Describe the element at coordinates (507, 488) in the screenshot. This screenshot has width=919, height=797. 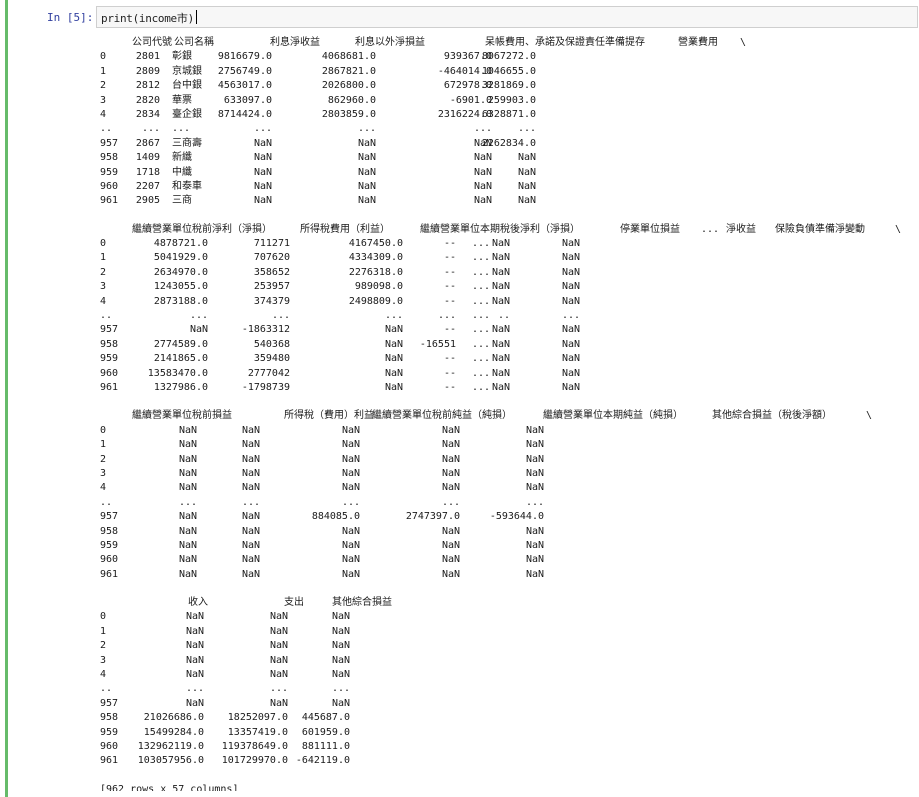
I see `table-row: 4 NaN NaN NaN NaN NaN` at that location.